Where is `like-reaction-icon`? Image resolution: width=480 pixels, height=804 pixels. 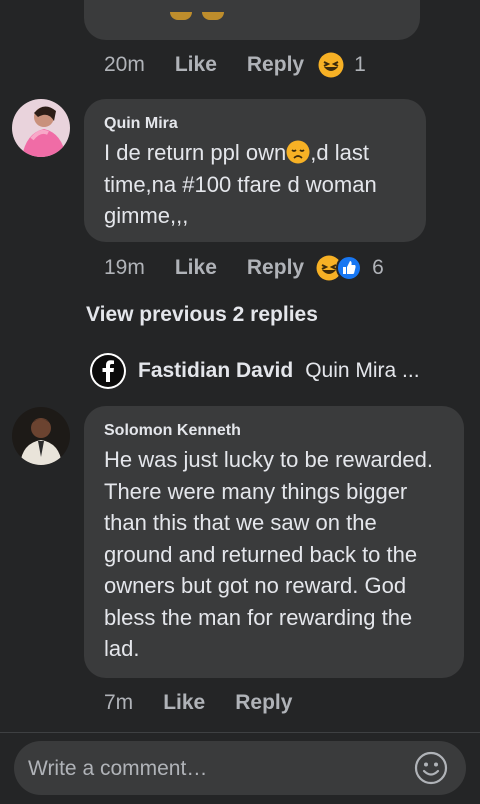 like-reaction-icon is located at coordinates (349, 268).